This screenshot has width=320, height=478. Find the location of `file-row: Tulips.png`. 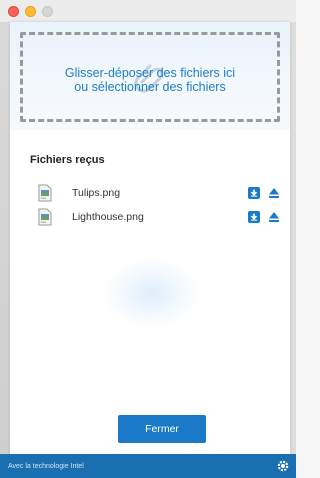

file-row: Tulips.png is located at coordinates (159, 193).